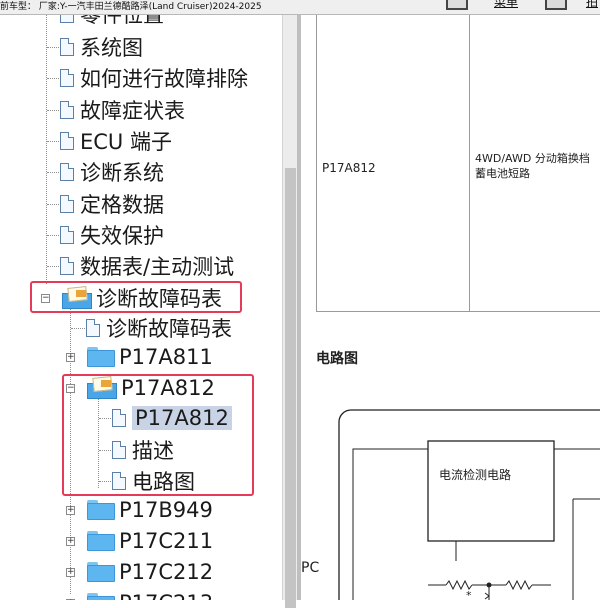  What do you see at coordinates (337, 359) in the screenshot?
I see `section-title-circuit: 电路图` at bounding box center [337, 359].